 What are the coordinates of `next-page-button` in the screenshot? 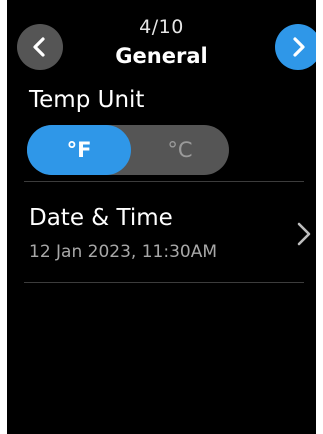 It's located at (295, 47).